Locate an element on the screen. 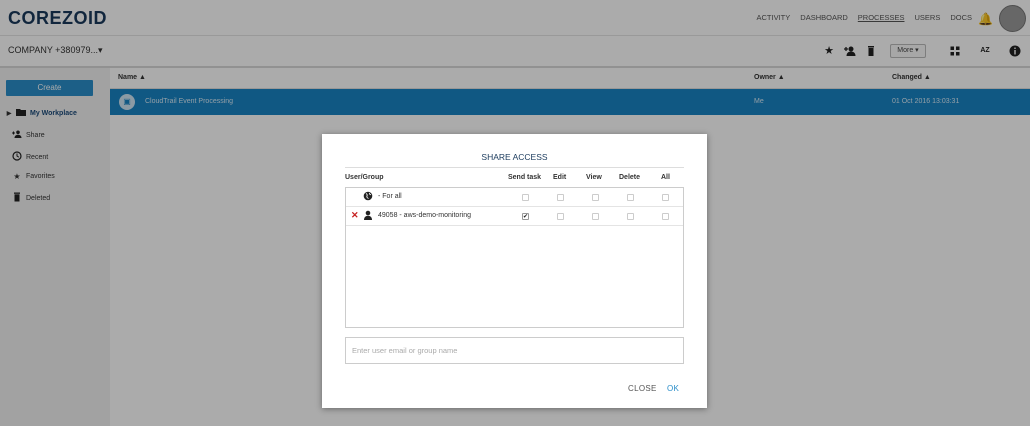  divider is located at coordinates (514, 167).